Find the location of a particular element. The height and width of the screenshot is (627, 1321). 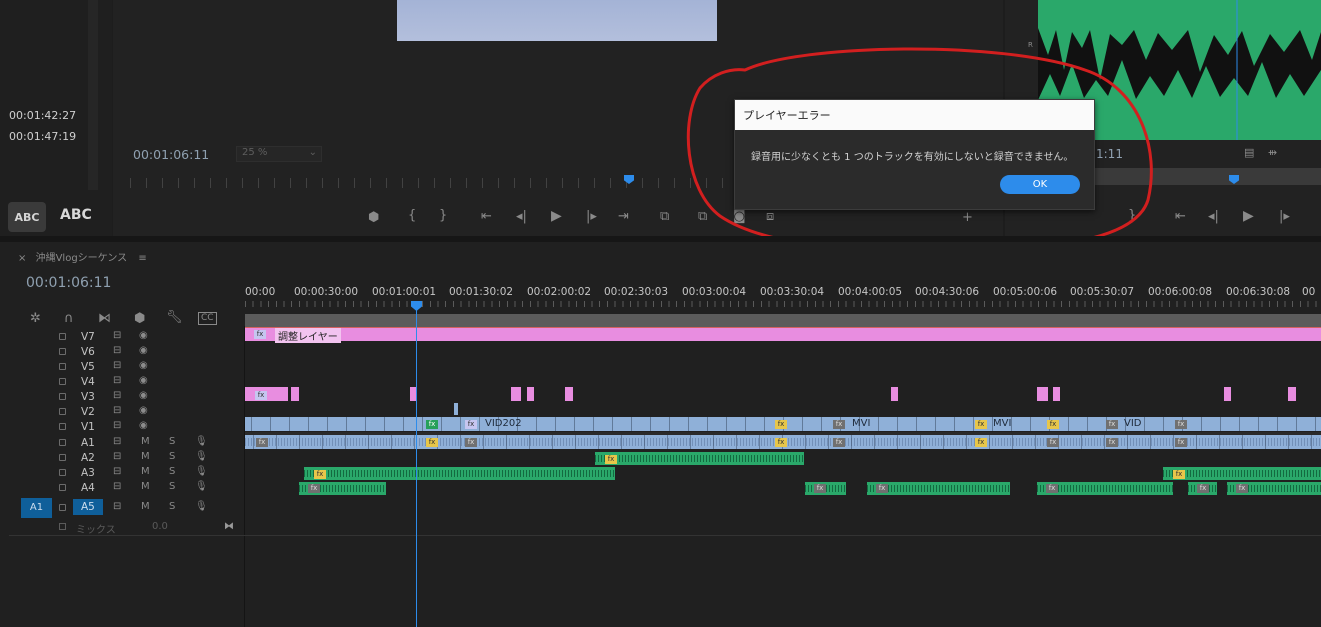

a2-waveform is located at coordinates (699, 458).